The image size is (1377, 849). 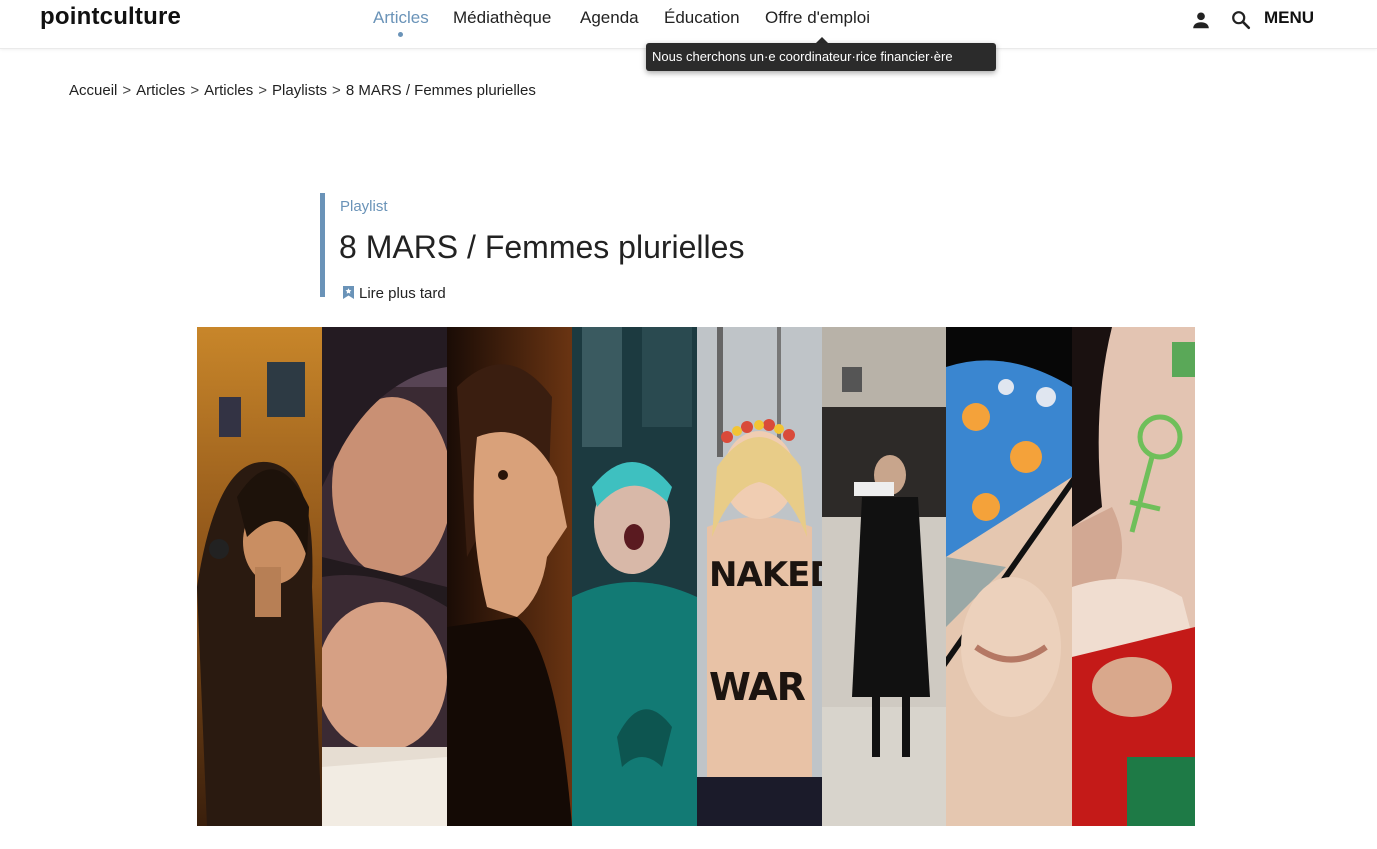 I want to click on nav-item-offre-emploi: Offre d'emploi, so click(x=817, y=18).